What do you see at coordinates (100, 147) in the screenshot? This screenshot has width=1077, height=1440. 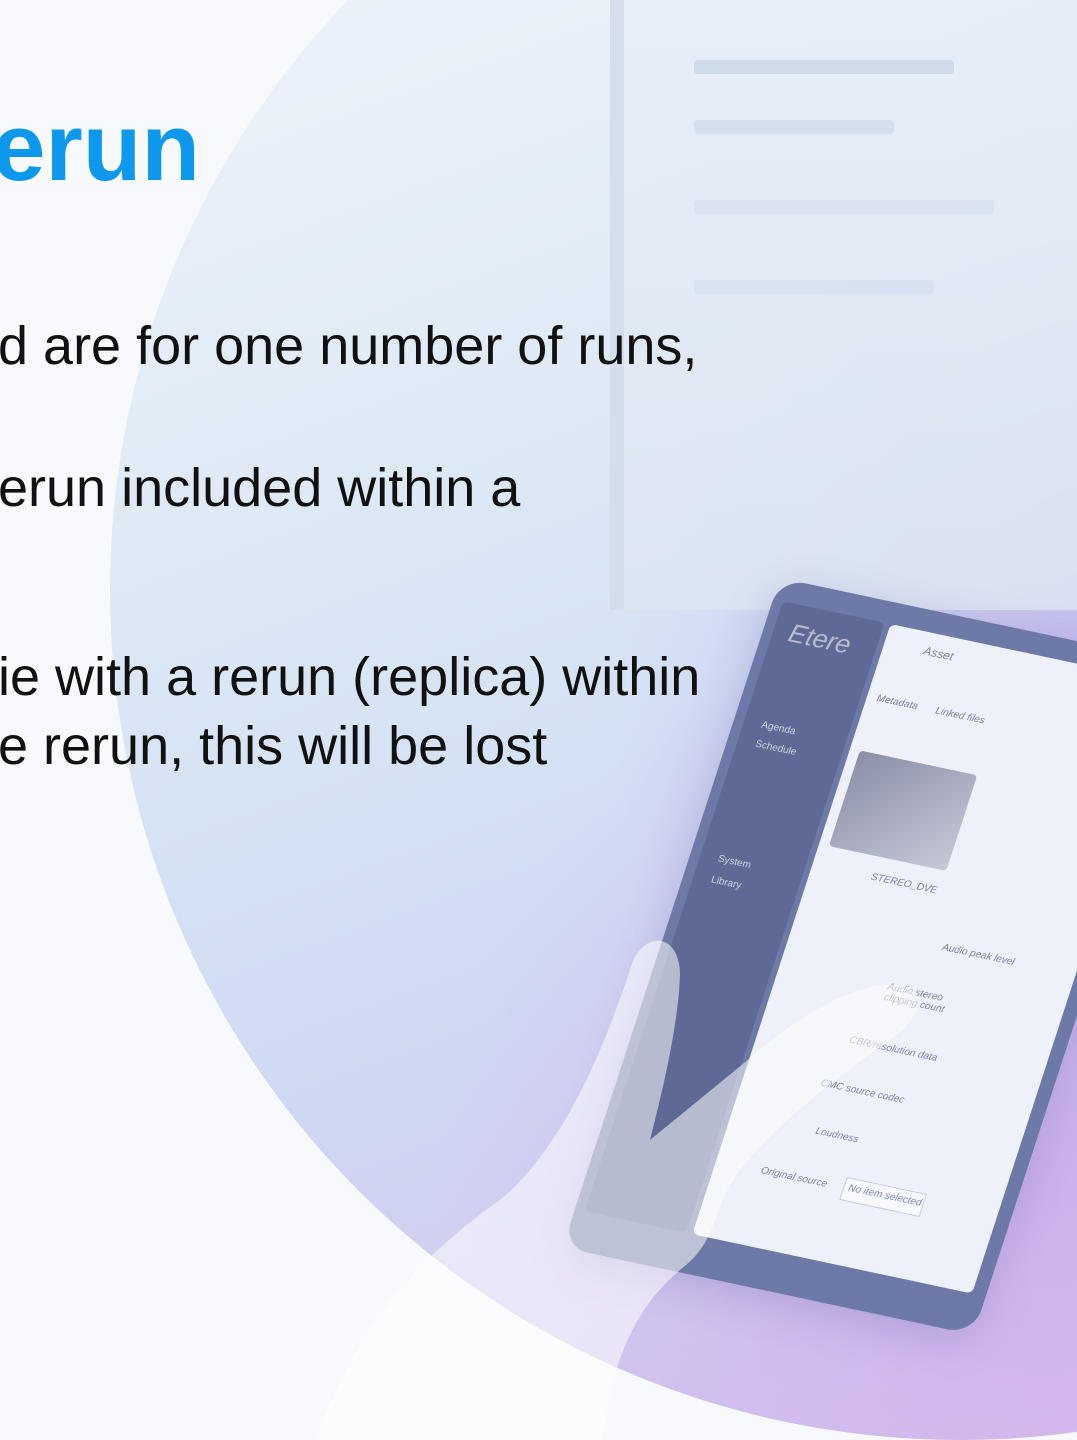 I see `slide-title: erun` at bounding box center [100, 147].